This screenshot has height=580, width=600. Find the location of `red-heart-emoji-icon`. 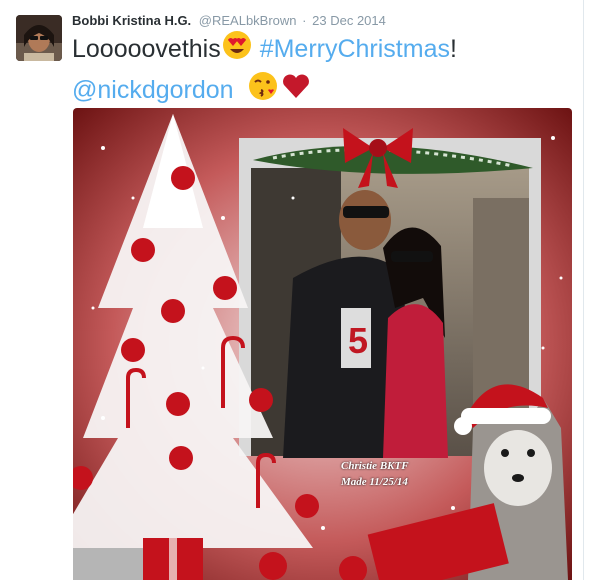

red-heart-emoji-icon is located at coordinates (296, 91).